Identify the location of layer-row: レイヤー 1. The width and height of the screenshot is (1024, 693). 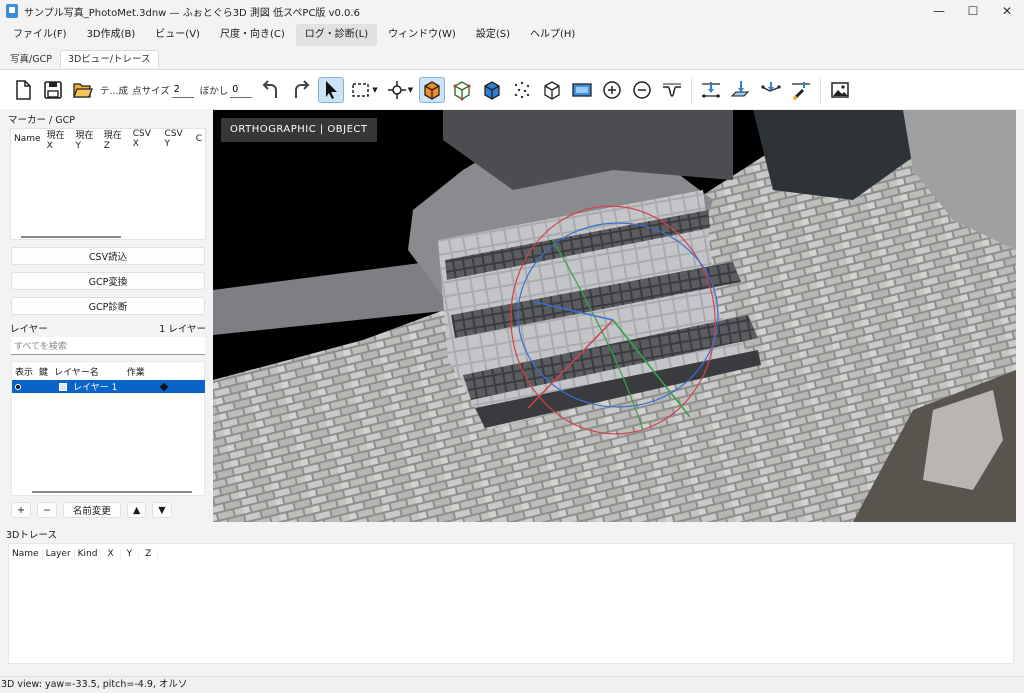
(108, 386).